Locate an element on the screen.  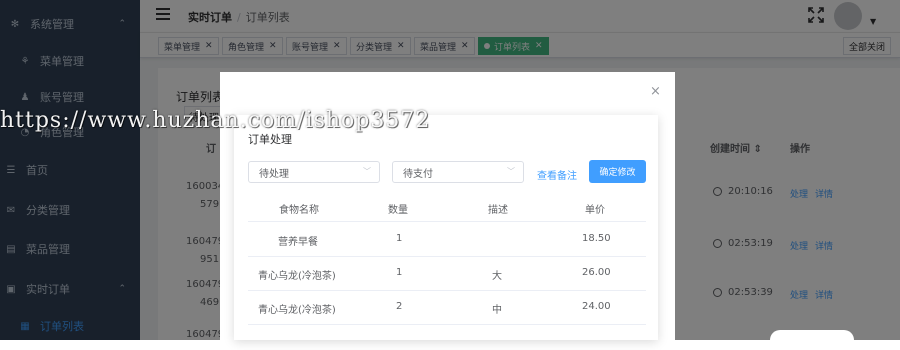
payment-status-select: 待支付 ﹀ is located at coordinates (458, 172).